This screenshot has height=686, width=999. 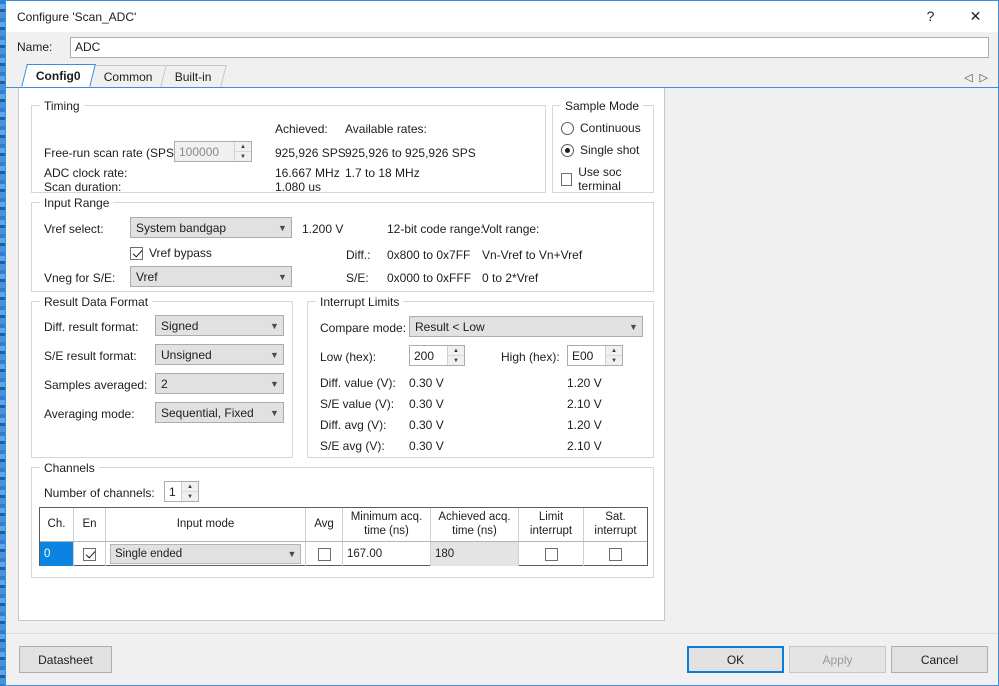 What do you see at coordinates (219, 325) in the screenshot?
I see `diff-result-format-combobox: Signed ▼` at bounding box center [219, 325].